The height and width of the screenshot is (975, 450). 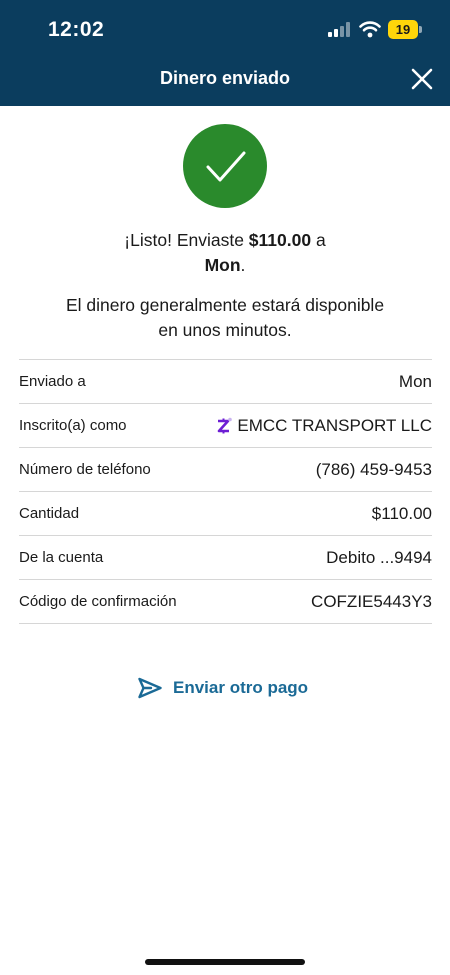 I want to click on battery-level: 19, so click(x=403, y=29).